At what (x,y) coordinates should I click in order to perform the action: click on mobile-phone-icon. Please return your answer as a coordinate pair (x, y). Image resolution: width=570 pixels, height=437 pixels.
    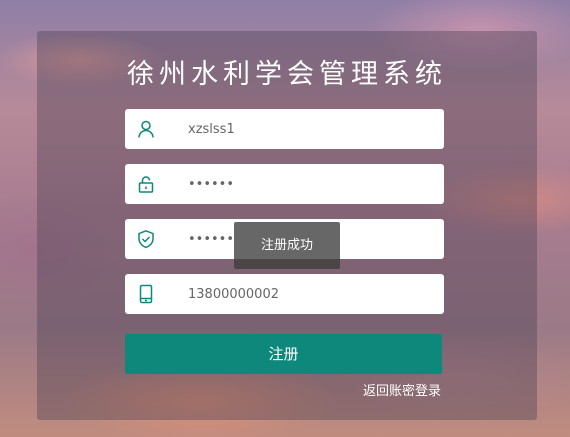
    Looking at the image, I should click on (146, 294).